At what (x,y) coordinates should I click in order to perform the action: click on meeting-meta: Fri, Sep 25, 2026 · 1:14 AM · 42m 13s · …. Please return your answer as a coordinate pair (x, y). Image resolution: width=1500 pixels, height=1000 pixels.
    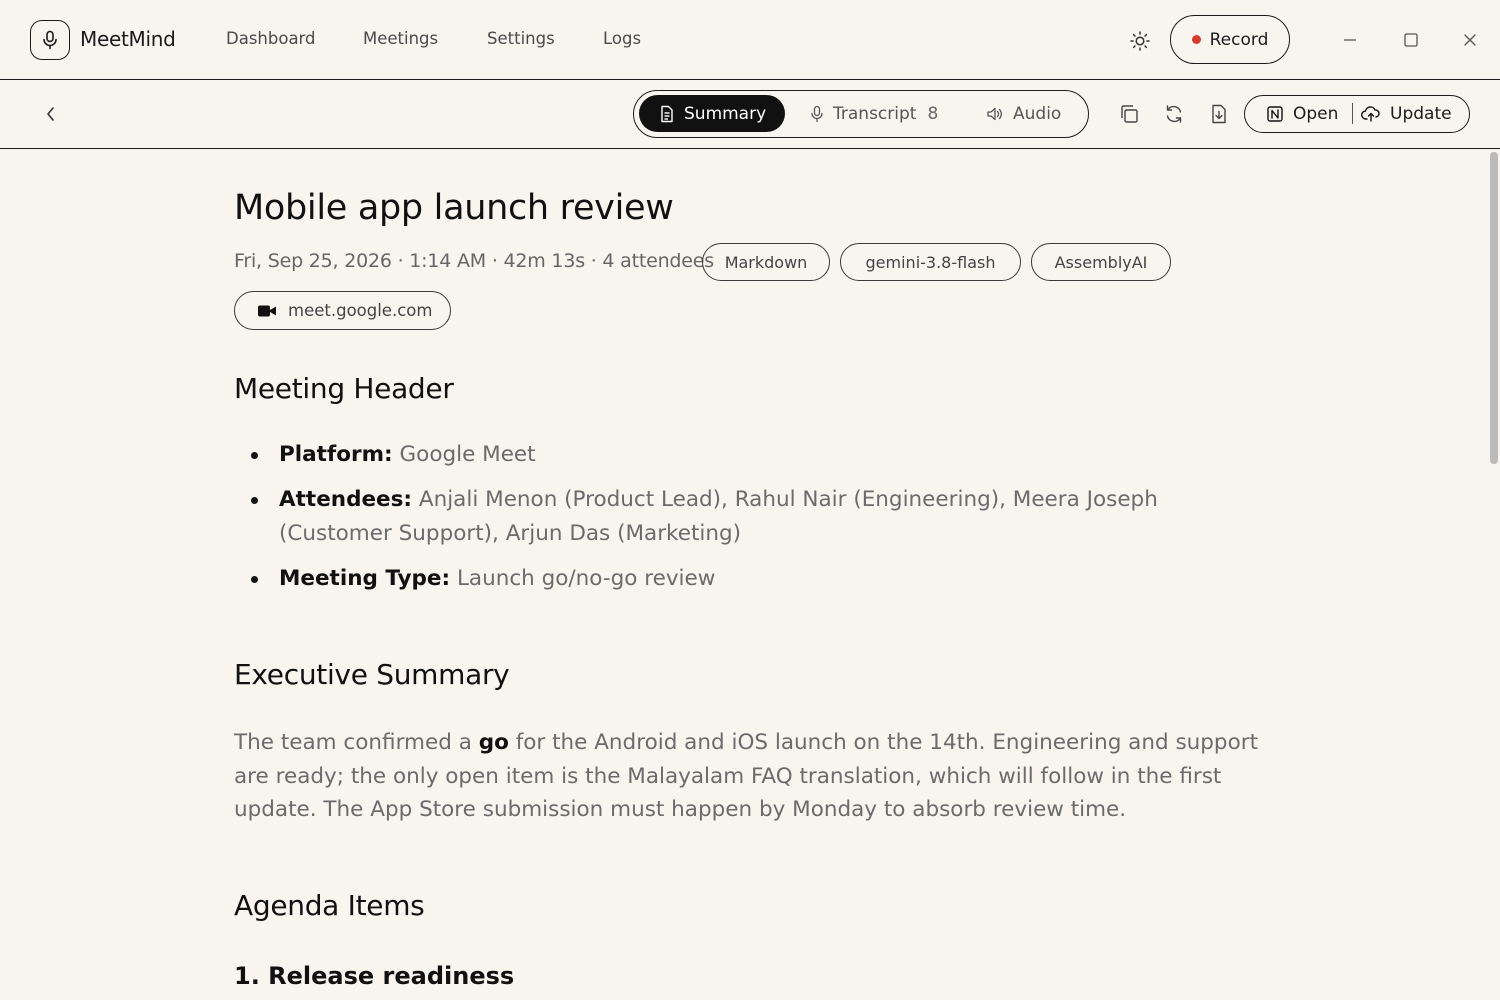
    Looking at the image, I should click on (474, 261).